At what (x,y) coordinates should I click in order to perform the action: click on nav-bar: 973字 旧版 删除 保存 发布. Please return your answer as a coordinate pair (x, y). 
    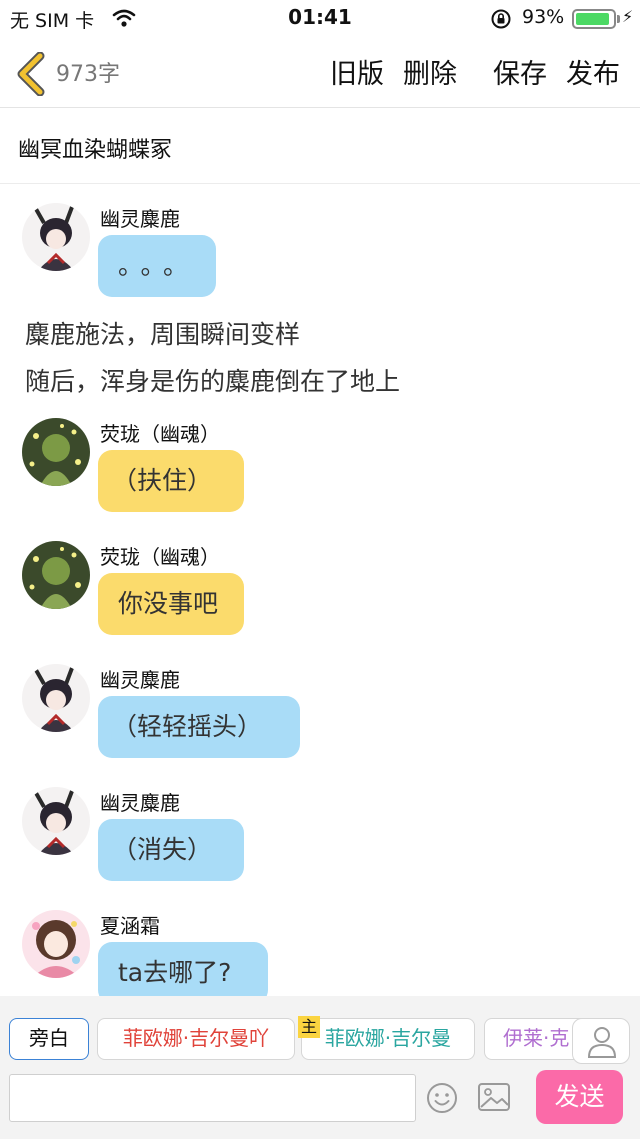
    Looking at the image, I should click on (320, 74).